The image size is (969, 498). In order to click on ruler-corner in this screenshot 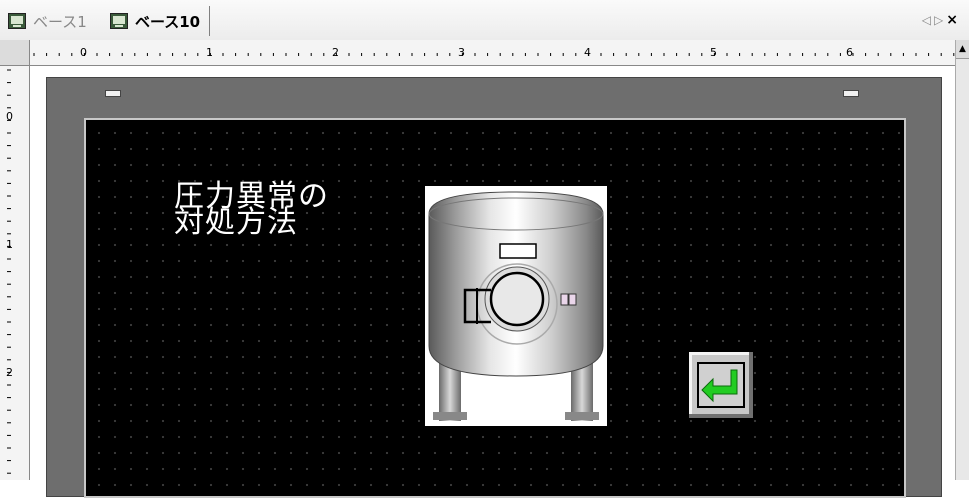, I will do `click(15, 53)`.